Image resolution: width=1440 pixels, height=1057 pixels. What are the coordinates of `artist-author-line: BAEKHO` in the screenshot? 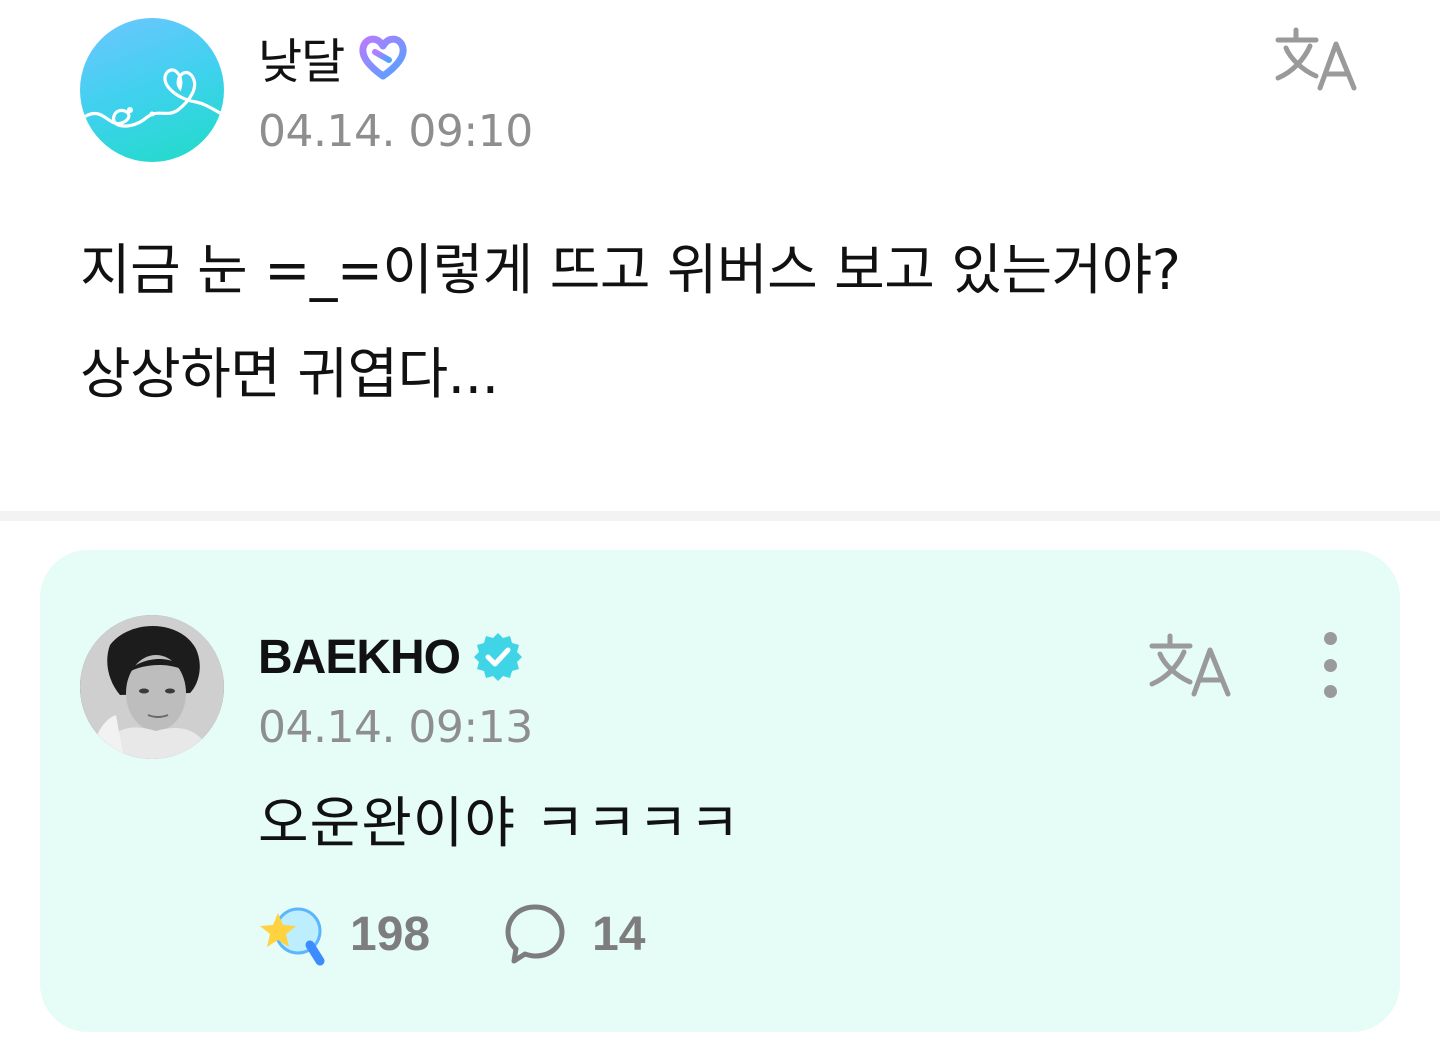 It's located at (391, 657).